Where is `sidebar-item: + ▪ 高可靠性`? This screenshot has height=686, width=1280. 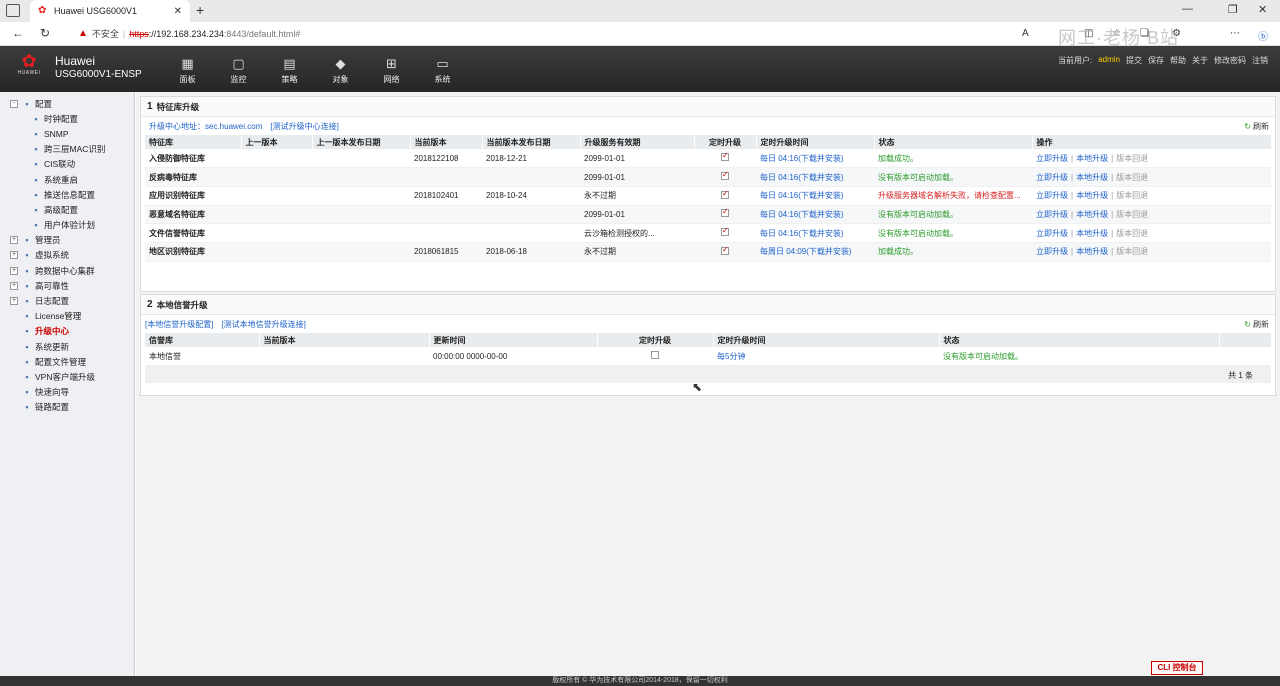
sidebar-item: + ▪ 高可靠性 is located at coordinates (67, 285).